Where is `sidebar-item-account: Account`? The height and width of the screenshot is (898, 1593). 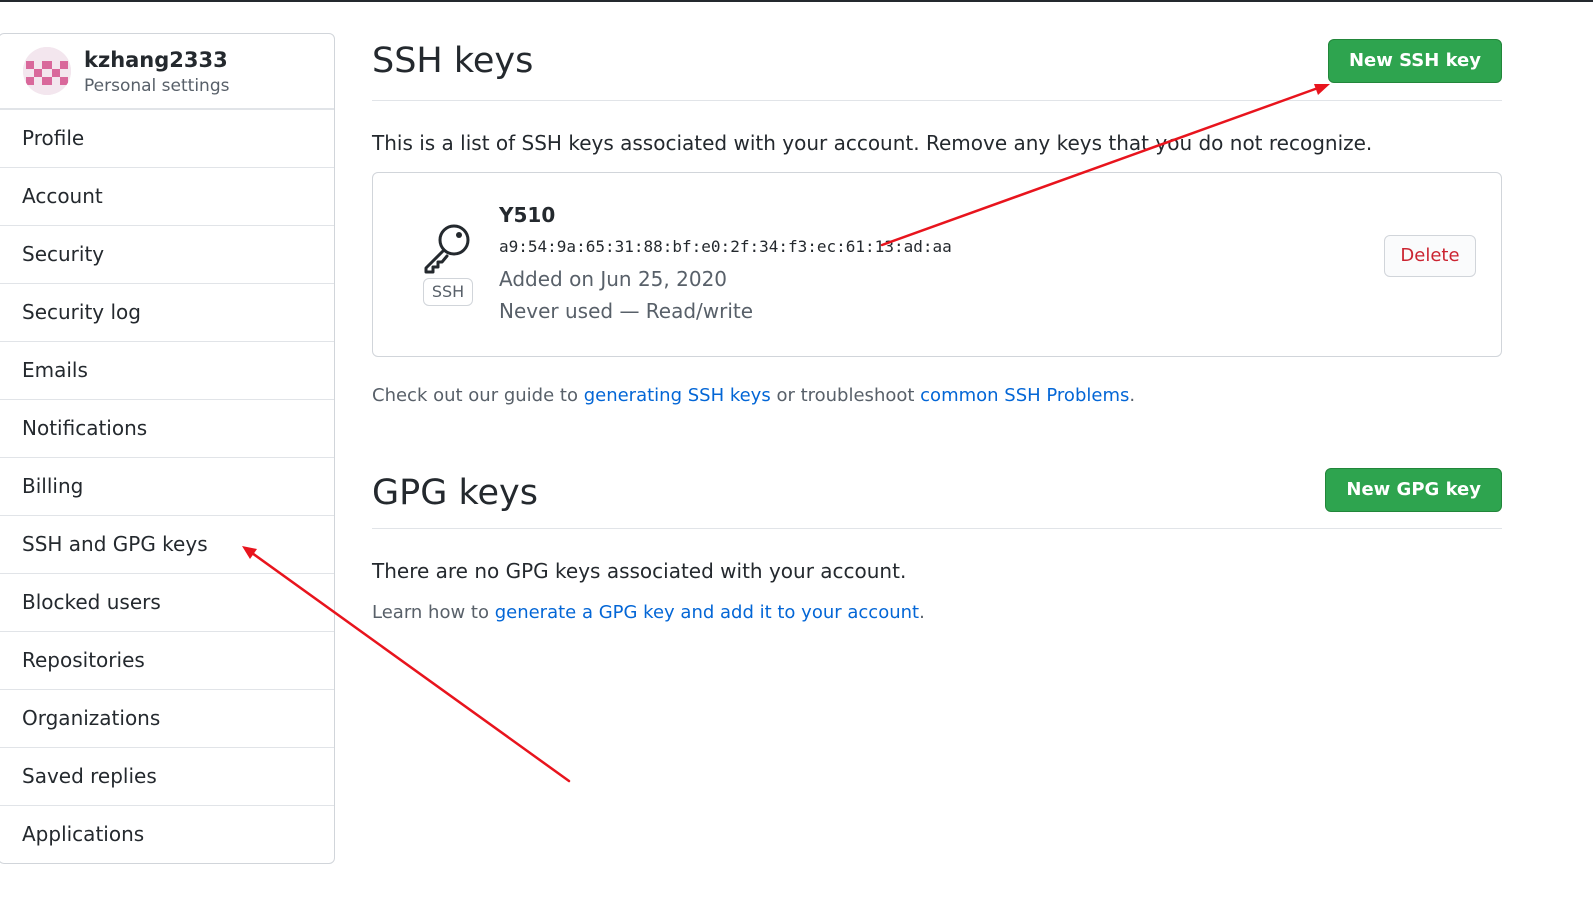
sidebar-item-account: Account is located at coordinates (167, 196).